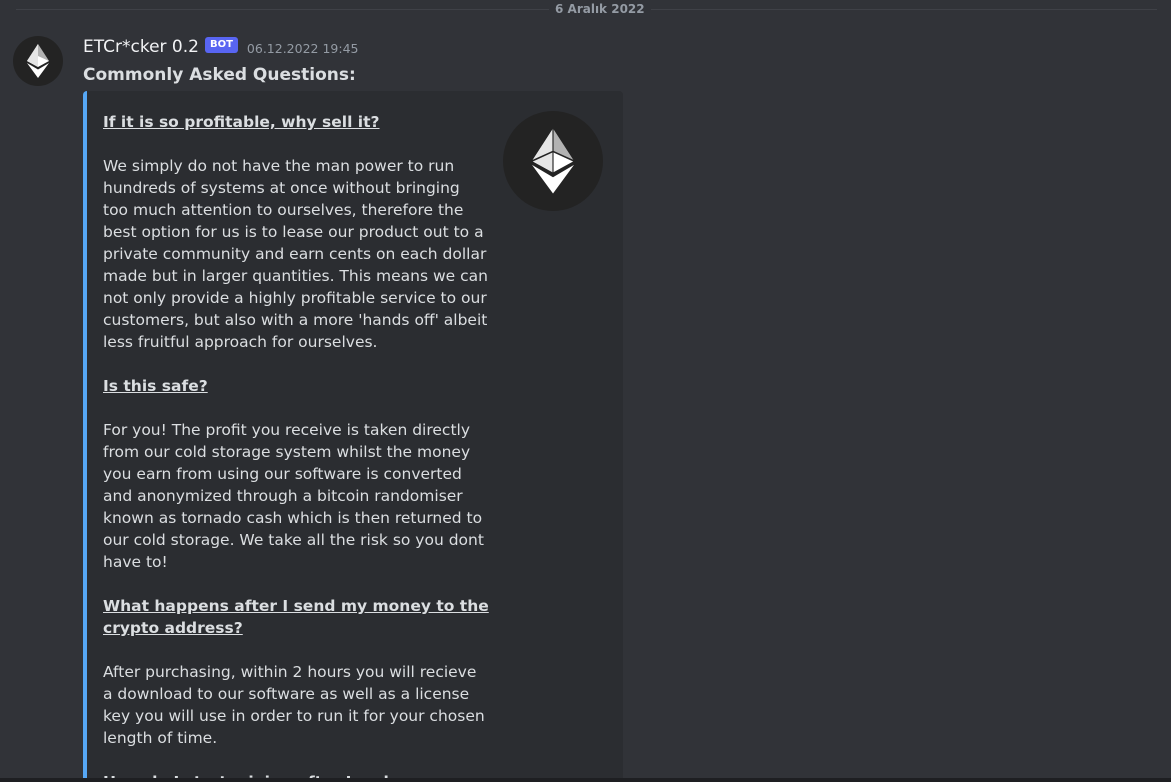 The image size is (1171, 782). What do you see at coordinates (155, 386) in the screenshot?
I see `faq-question: Is this safe?` at bounding box center [155, 386].